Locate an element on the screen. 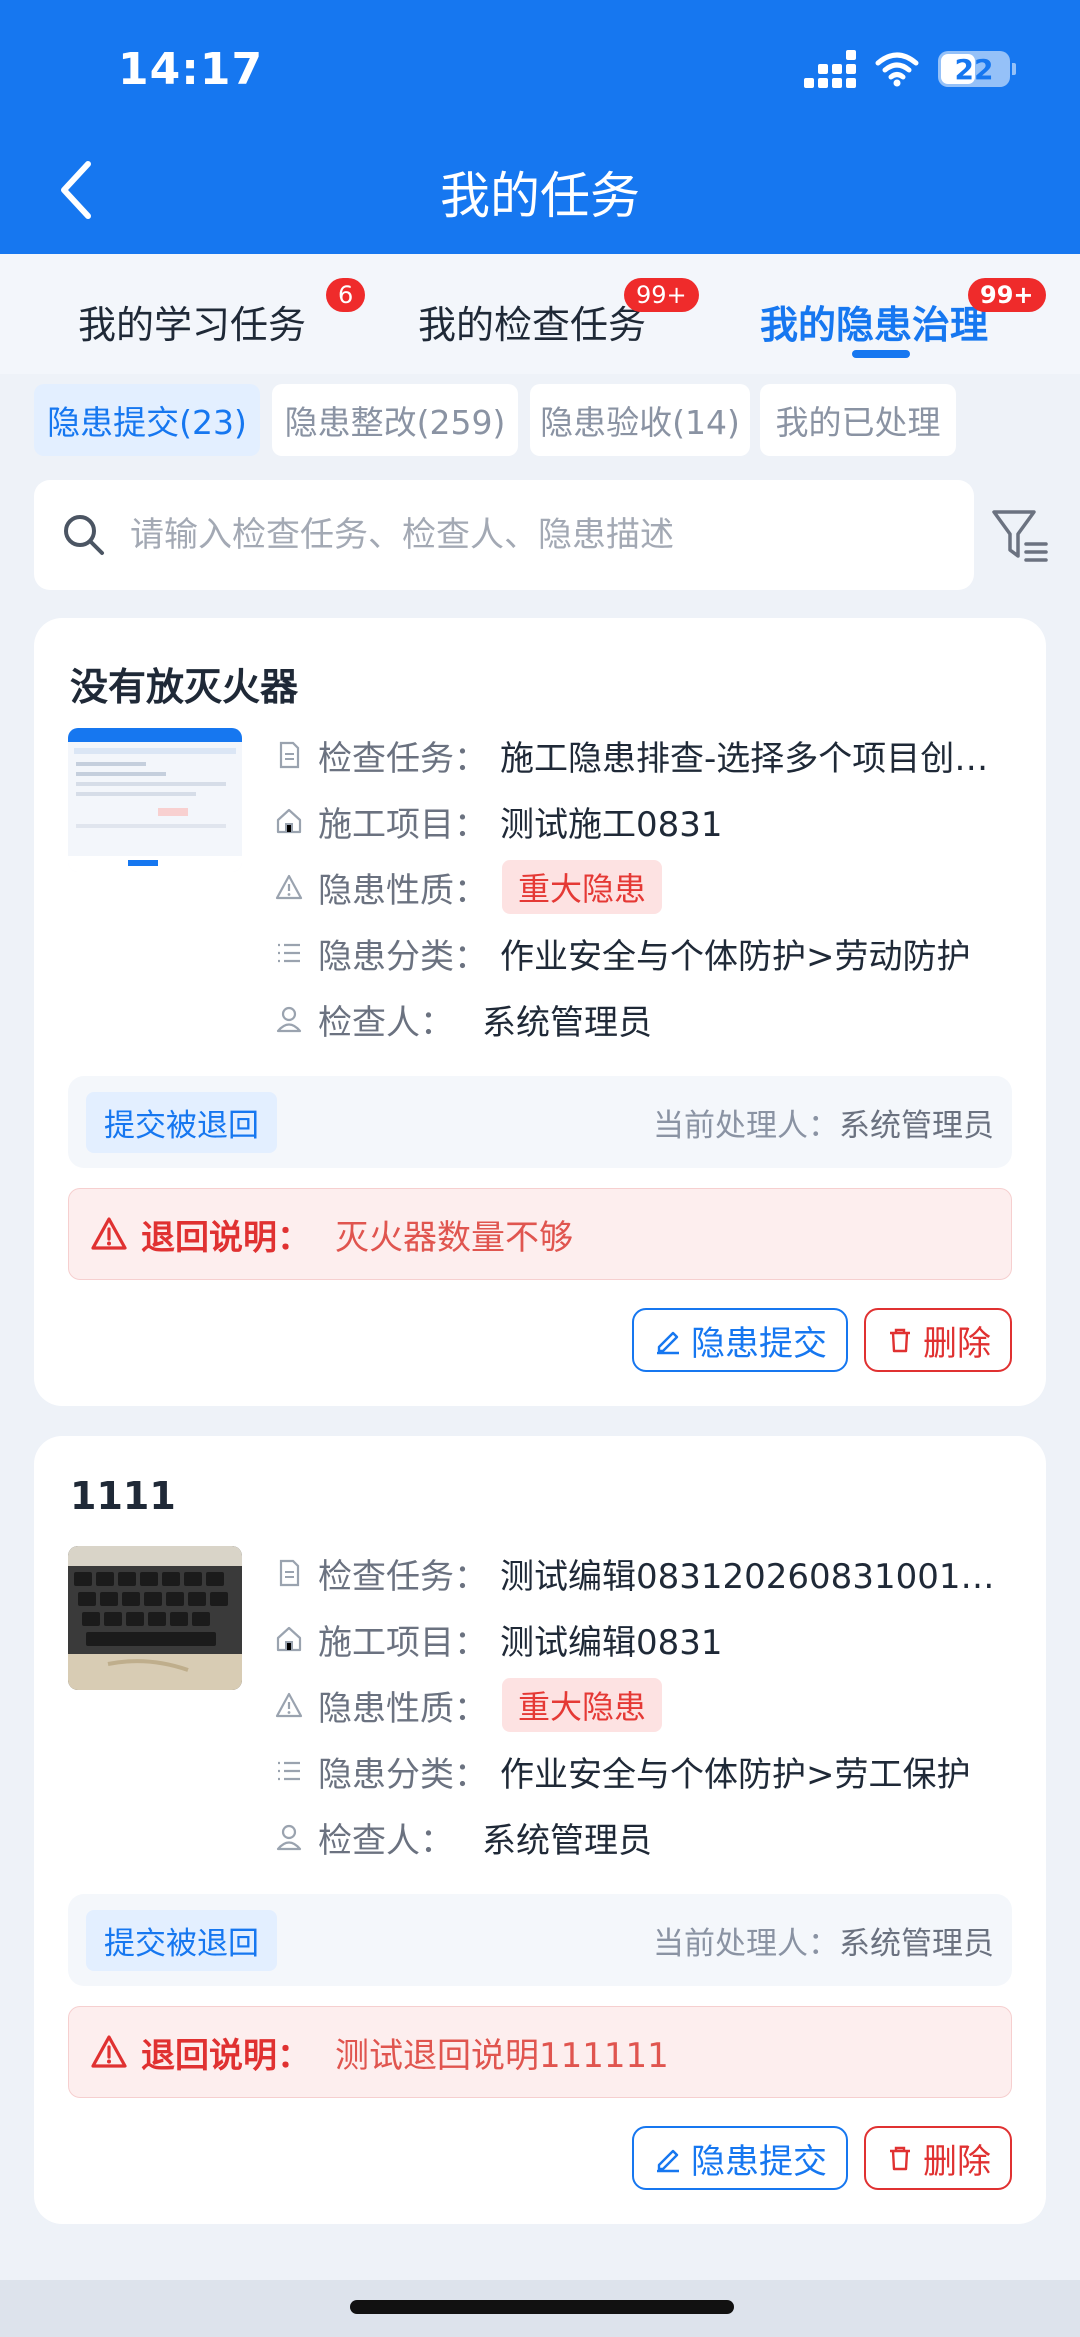 Image resolution: width=1080 pixels, height=2337 pixels. status-time: 14:17 is located at coordinates (191, 69).